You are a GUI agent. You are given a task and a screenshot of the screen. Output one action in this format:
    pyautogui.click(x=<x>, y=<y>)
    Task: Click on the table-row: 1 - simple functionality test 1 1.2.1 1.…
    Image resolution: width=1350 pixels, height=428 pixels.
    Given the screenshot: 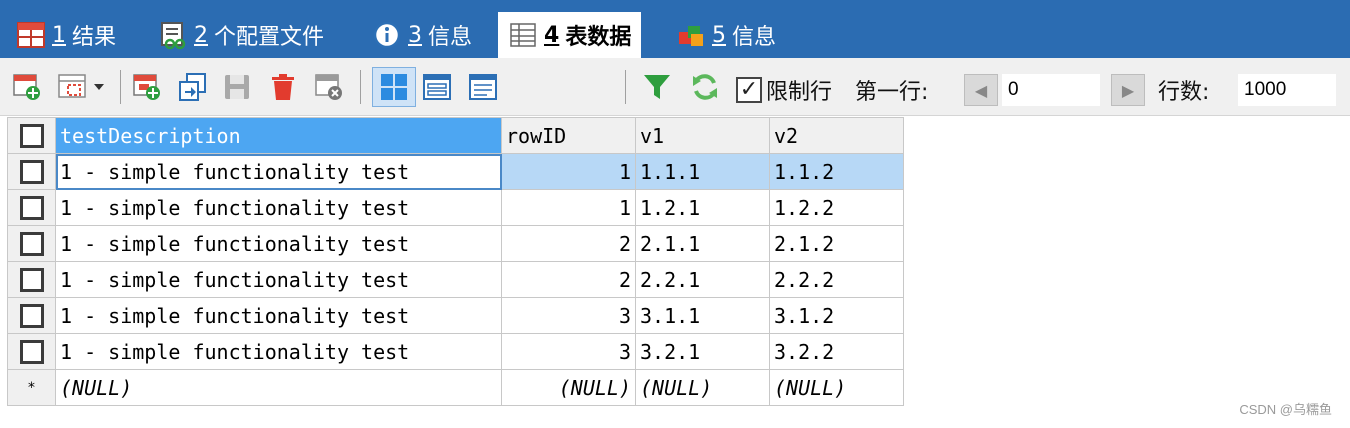 What is the action you would take?
    pyautogui.click(x=455, y=207)
    